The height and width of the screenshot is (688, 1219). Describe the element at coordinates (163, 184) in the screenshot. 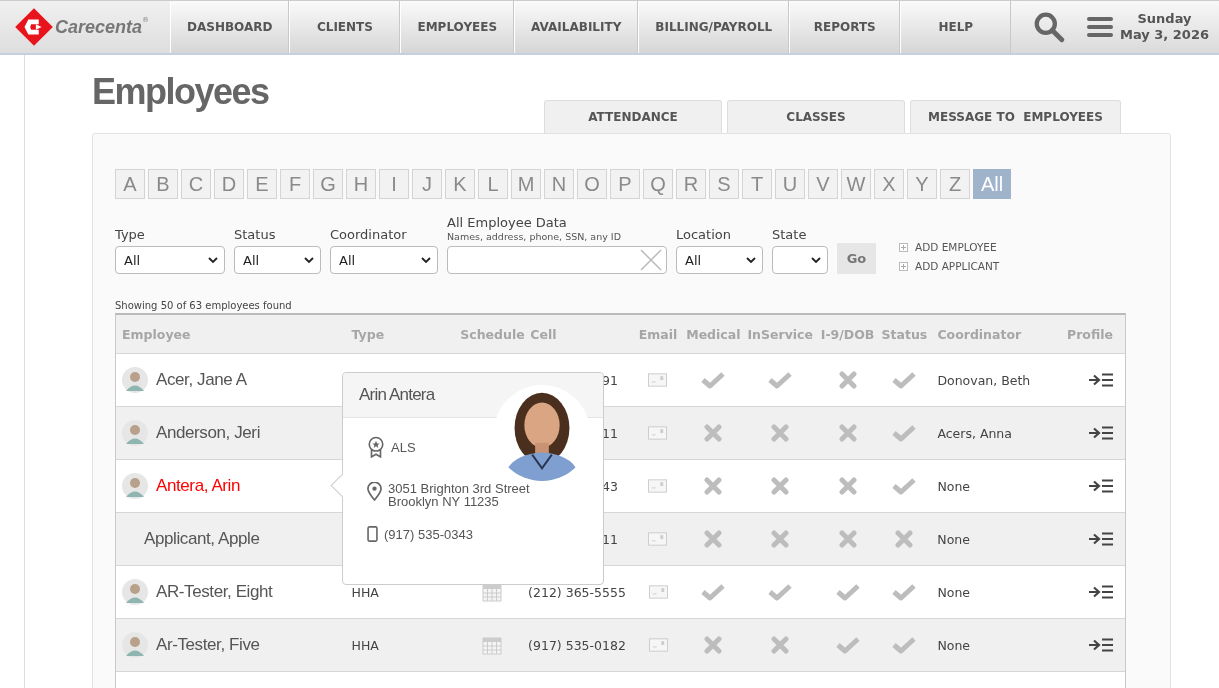

I see `letter-filter: B` at that location.